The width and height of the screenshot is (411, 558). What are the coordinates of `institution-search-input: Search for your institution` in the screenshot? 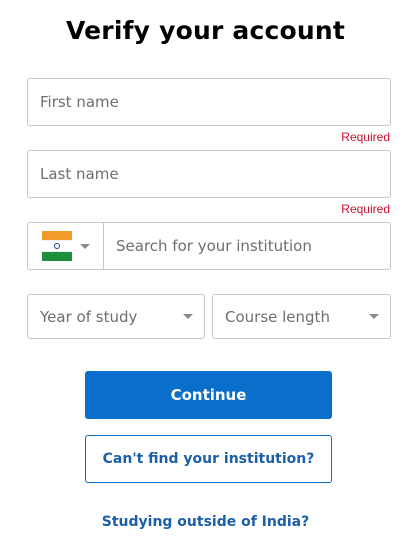 It's located at (208, 246).